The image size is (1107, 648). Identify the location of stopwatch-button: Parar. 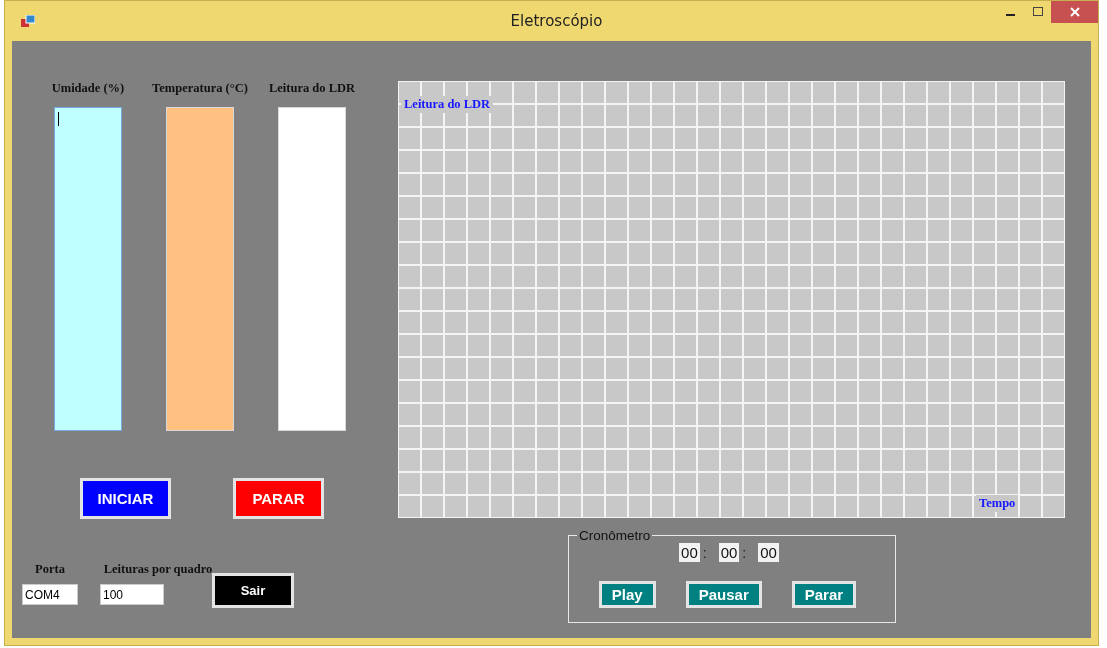
(824, 594).